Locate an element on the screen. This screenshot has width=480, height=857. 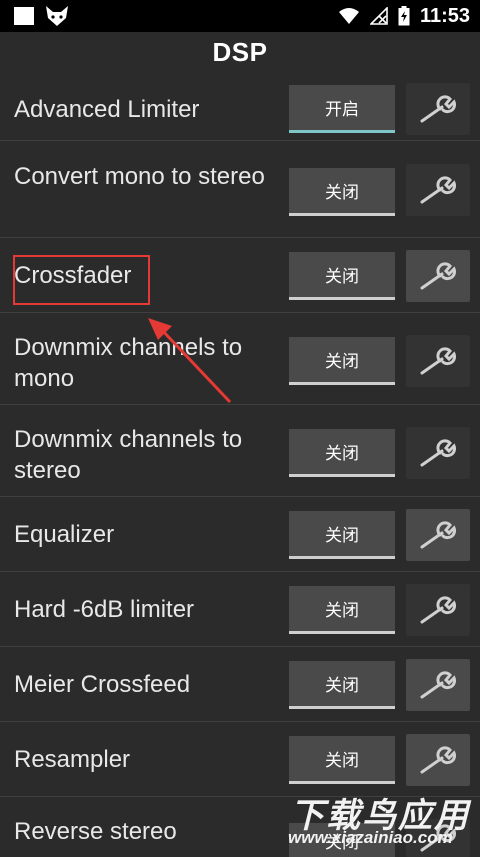
dsp-row-hard-limiter: Hard -6dB limiter 关闭 is located at coordinates (240, 609).